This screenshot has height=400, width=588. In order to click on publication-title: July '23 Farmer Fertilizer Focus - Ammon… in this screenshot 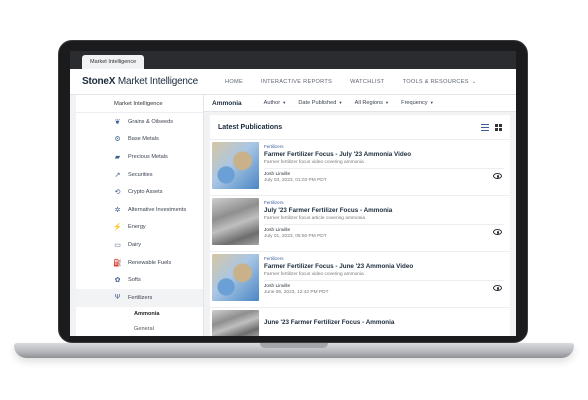, I will do `click(328, 210)`.